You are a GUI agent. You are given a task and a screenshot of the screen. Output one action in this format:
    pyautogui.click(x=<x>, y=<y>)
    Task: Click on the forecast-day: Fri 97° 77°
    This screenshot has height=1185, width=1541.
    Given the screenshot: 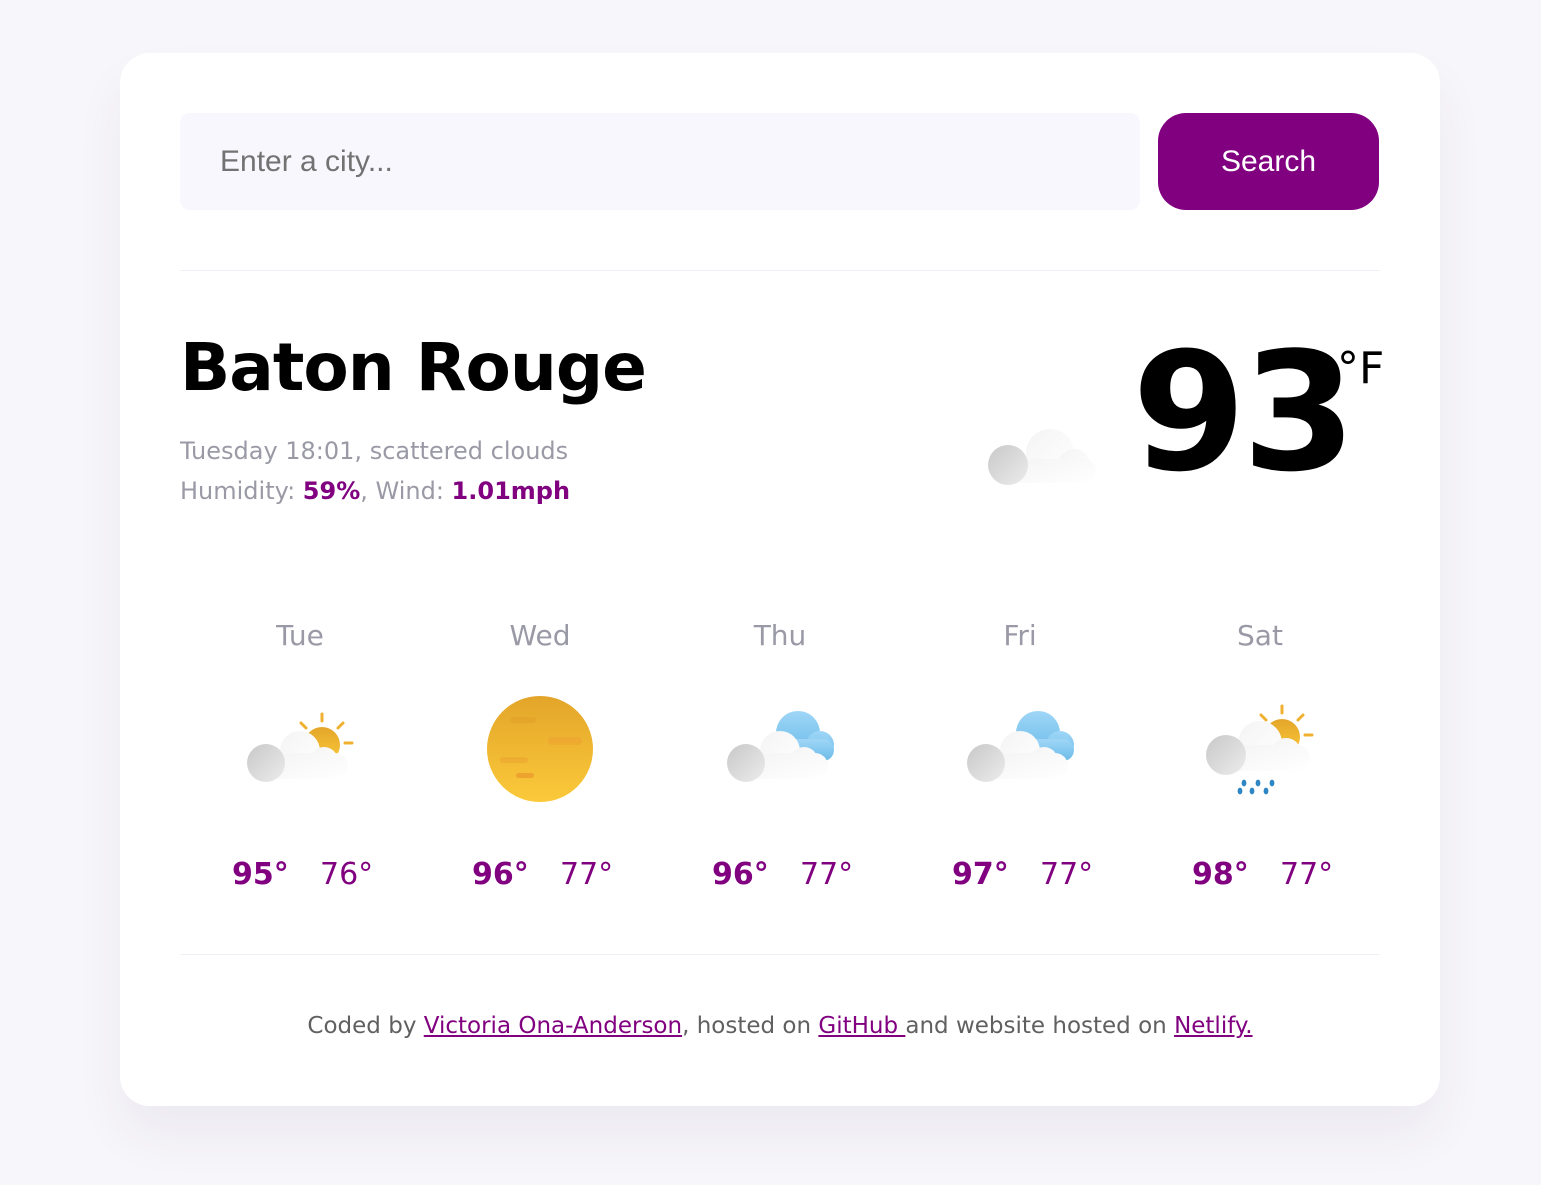 What is the action you would take?
    pyautogui.click(x=1020, y=759)
    